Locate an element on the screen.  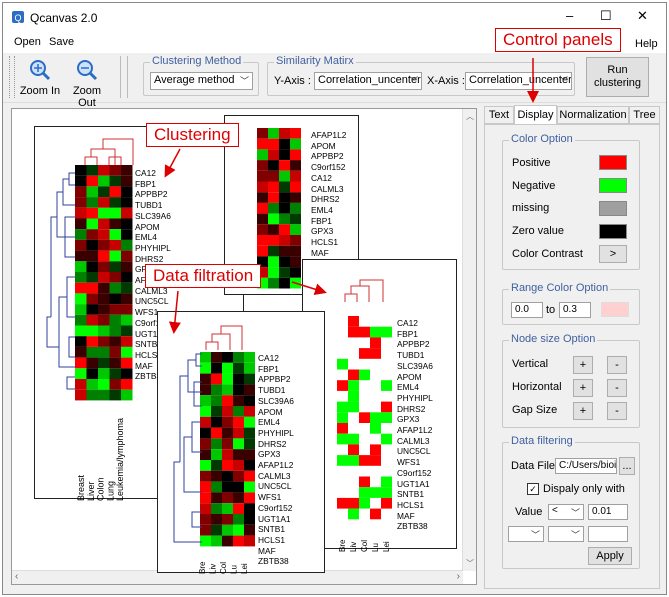
minimize-button: – is located at coordinates (569, 15).